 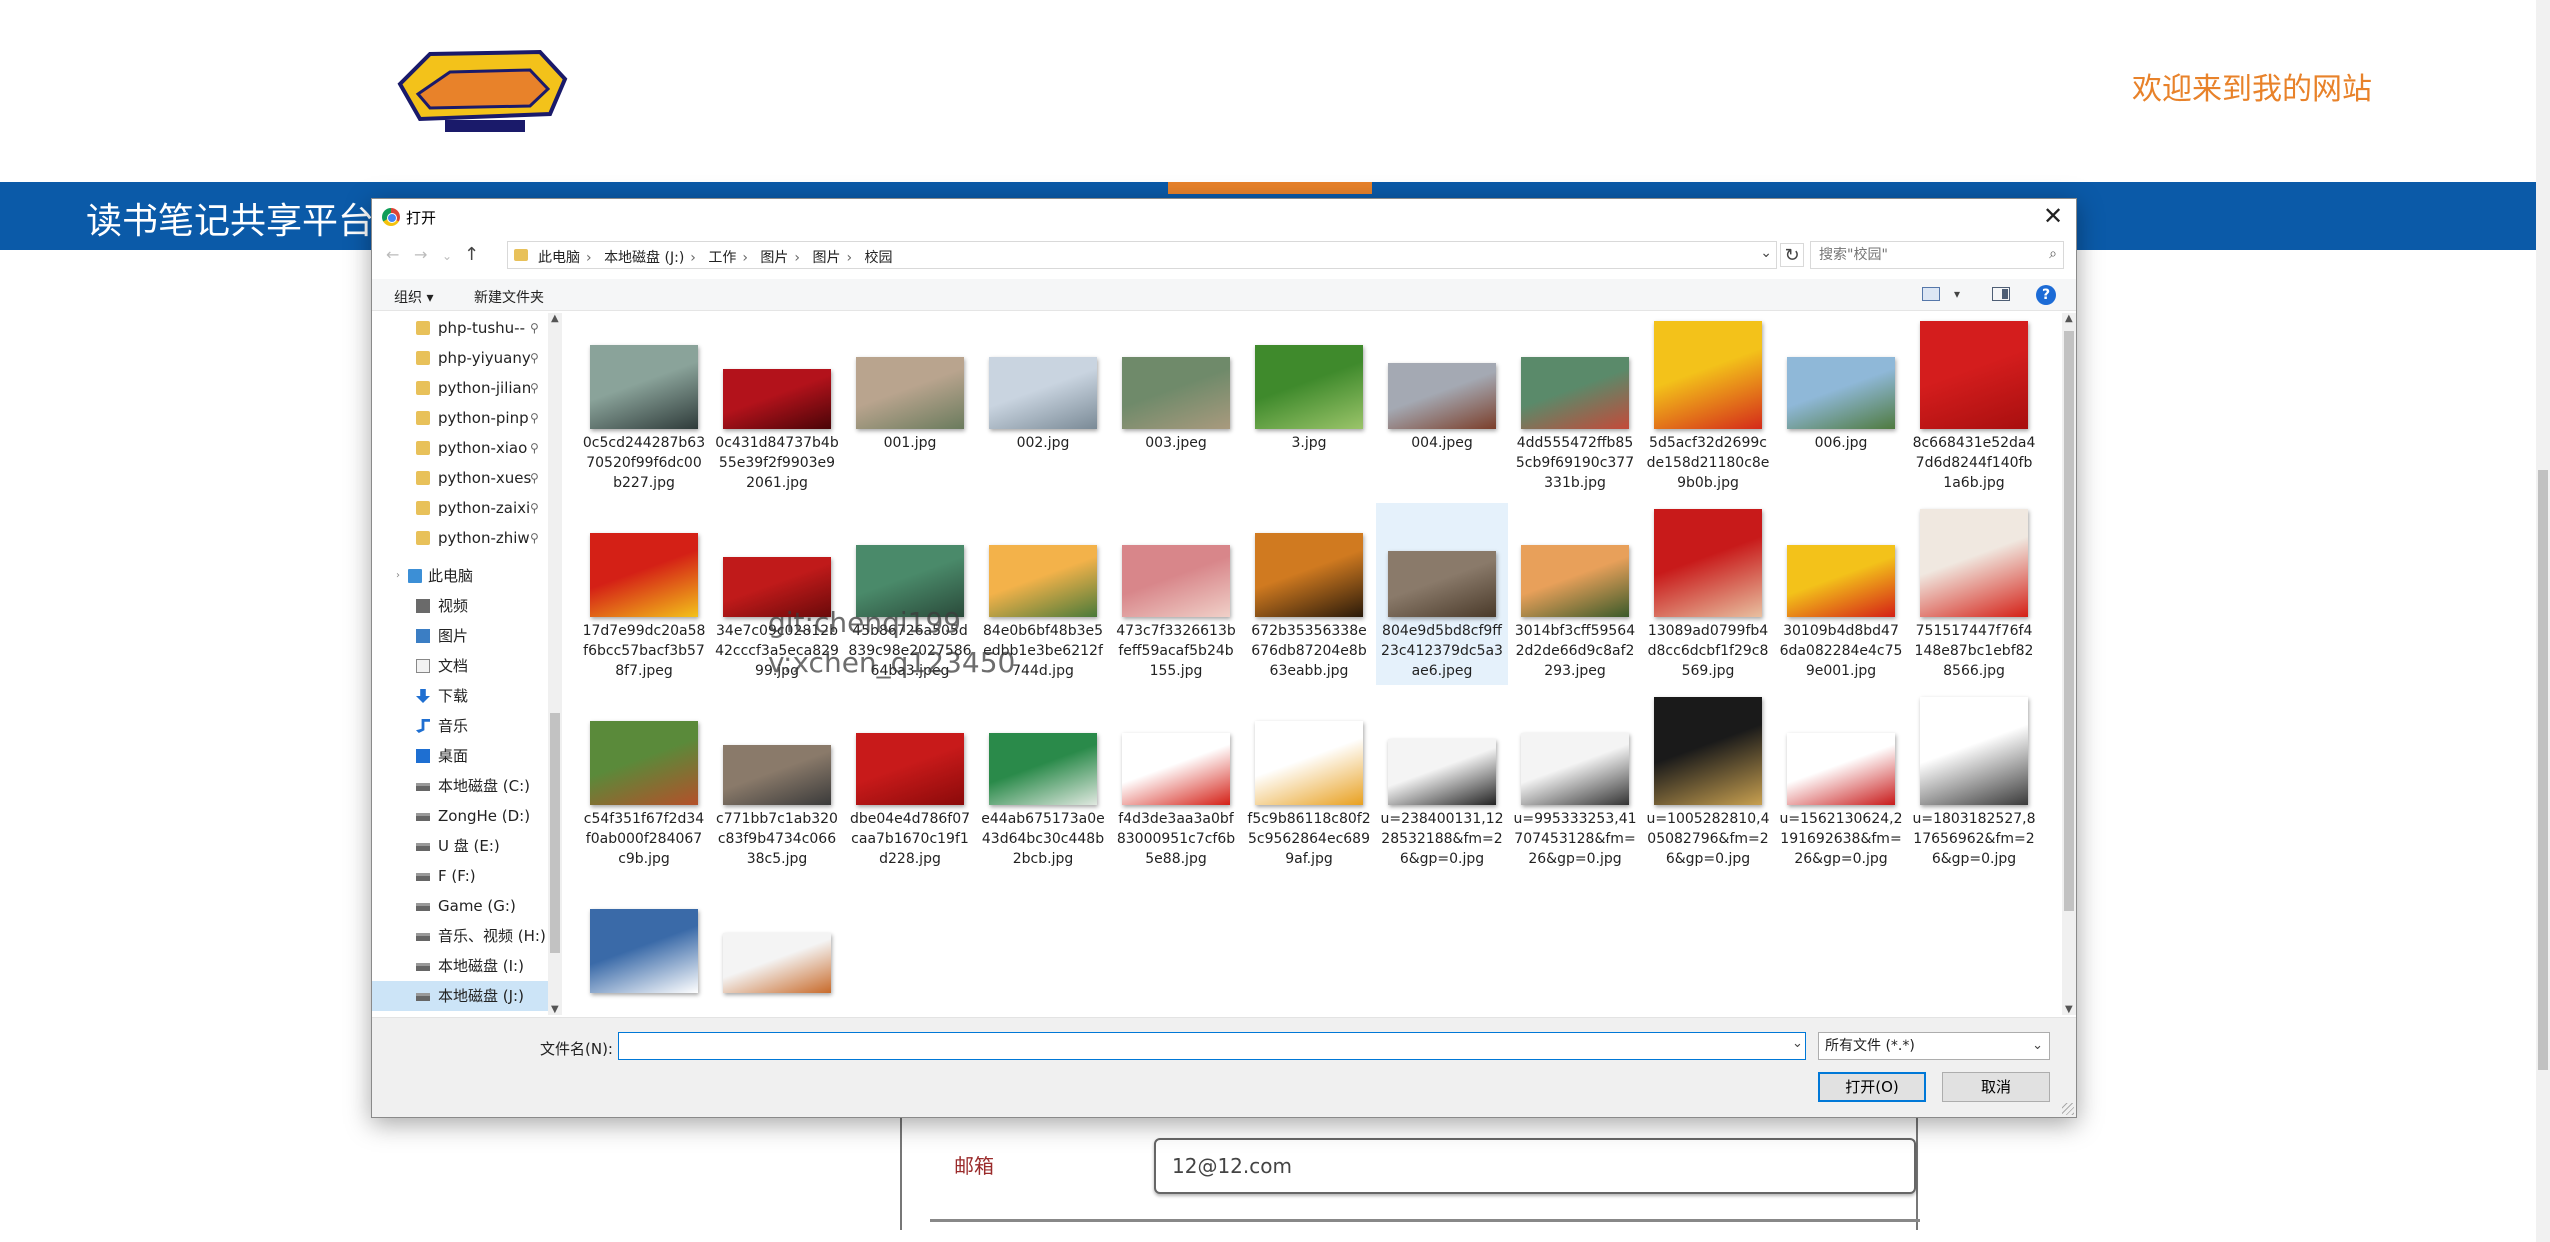 What do you see at coordinates (1224, 216) in the screenshot?
I see `dialog-titlebar: 打开 ✕` at bounding box center [1224, 216].